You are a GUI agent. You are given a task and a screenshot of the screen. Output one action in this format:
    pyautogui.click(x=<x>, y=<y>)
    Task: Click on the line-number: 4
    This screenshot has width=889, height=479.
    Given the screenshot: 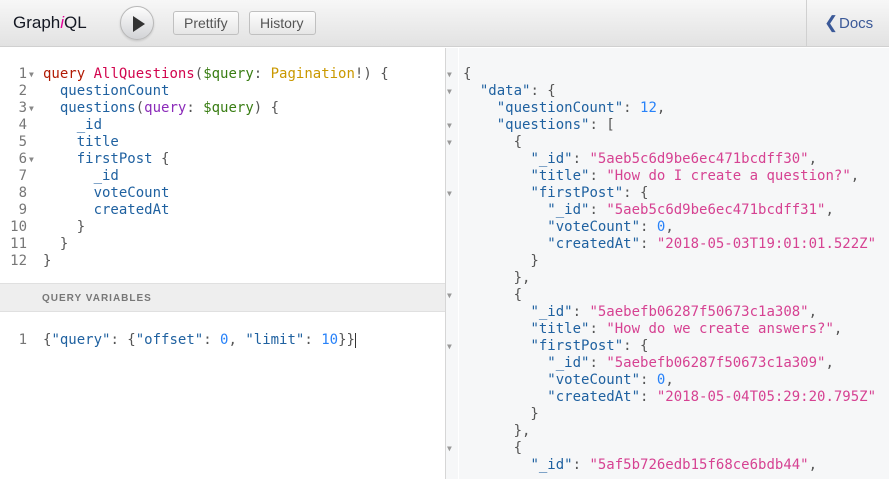 What is the action you would take?
    pyautogui.click(x=22, y=125)
    